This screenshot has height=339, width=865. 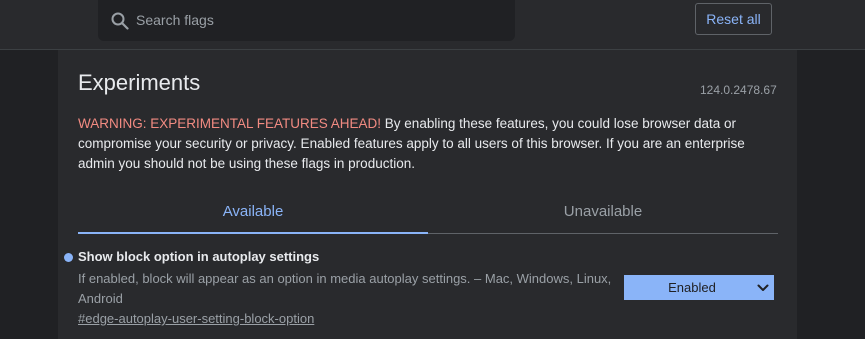 I want to click on chevron-down-icon, so click(x=763, y=287).